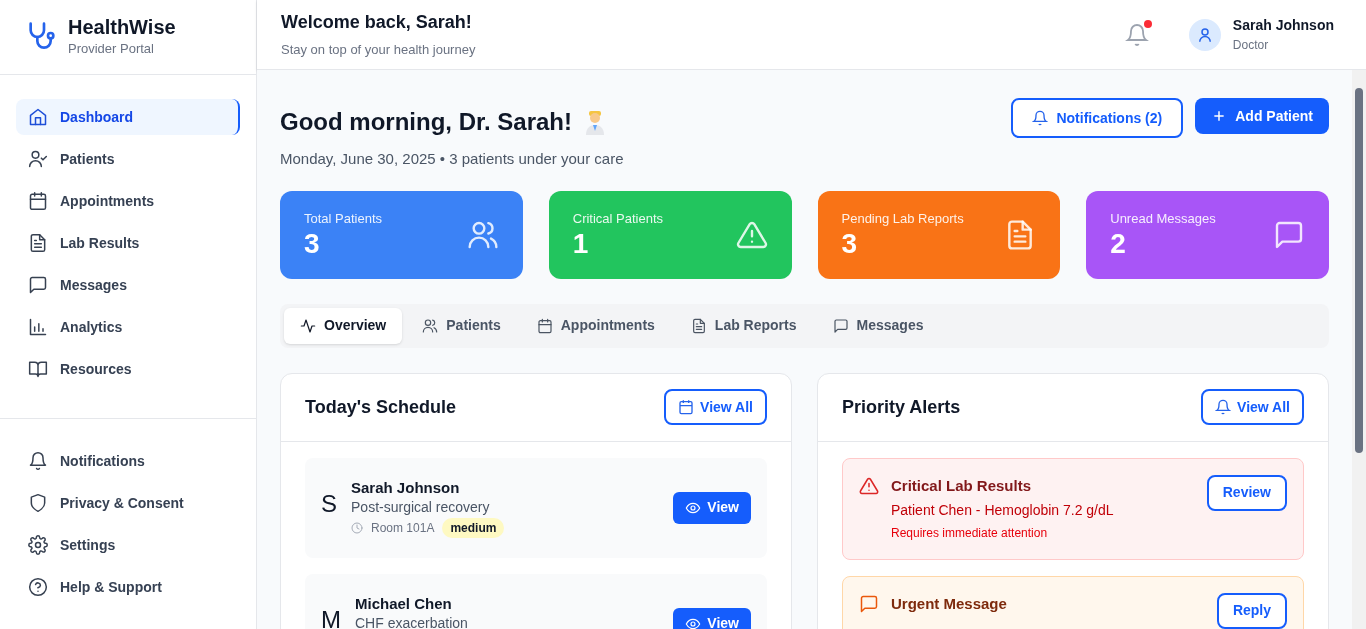 The image size is (1366, 629). Describe the element at coordinates (1002, 510) in the screenshot. I see `alert-detail: Patient Chen - Hemoglobin 7.2 g/dL` at that location.